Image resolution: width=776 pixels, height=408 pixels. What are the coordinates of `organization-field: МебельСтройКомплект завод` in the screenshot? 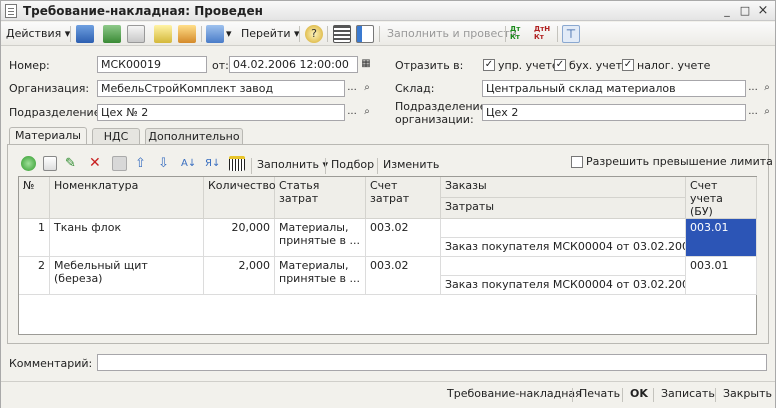 It's located at (221, 88).